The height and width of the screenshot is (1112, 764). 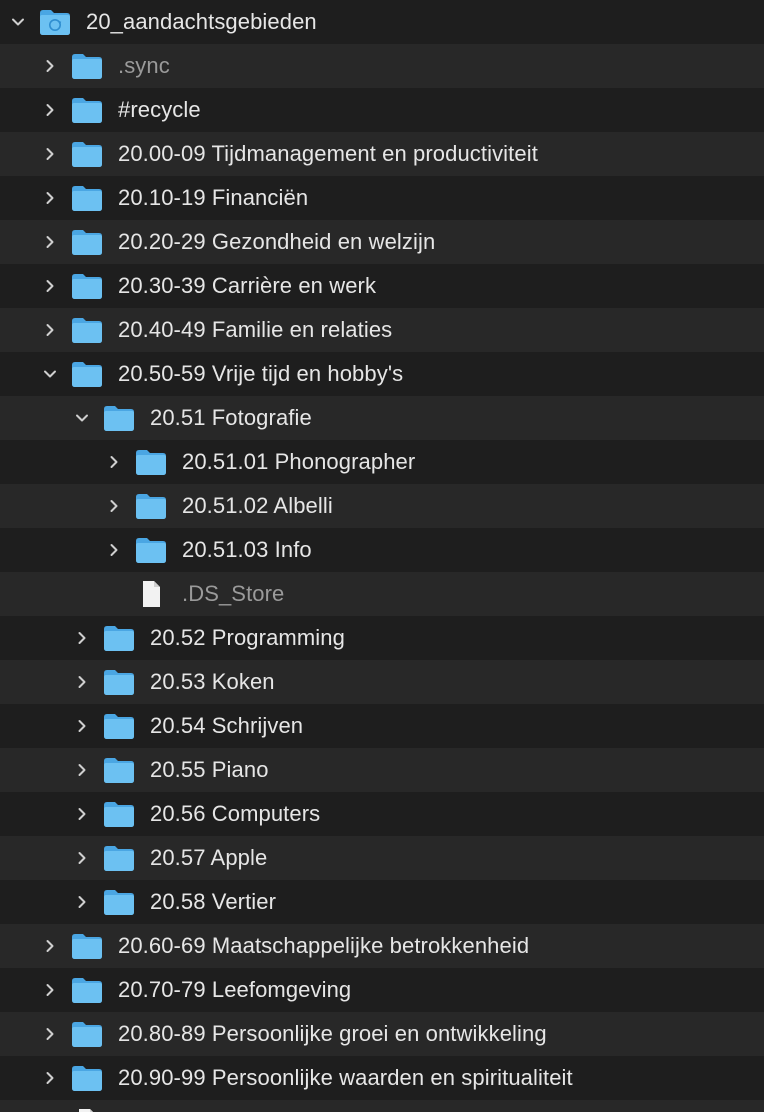 I want to click on folder-label: 20.51.01 Phonographer, so click(x=299, y=461).